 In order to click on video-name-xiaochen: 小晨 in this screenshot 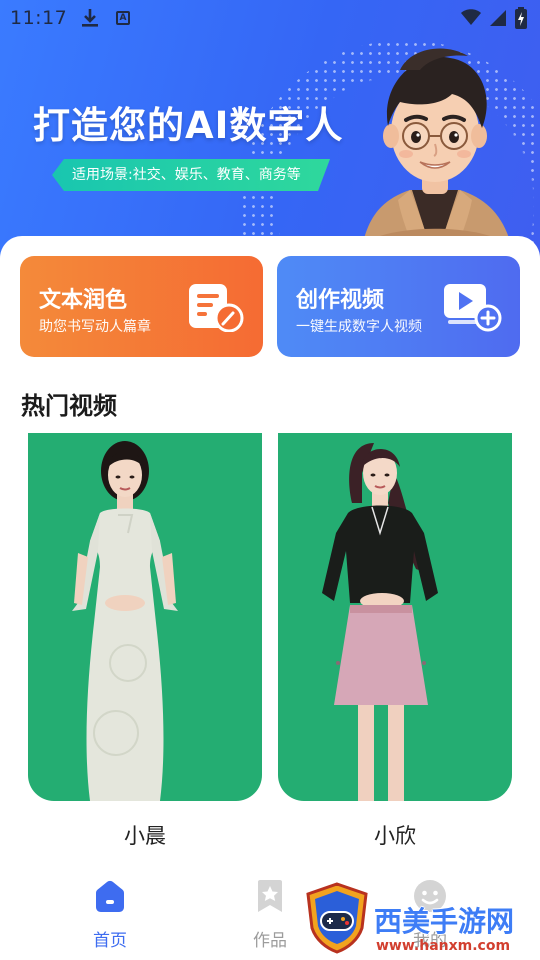, I will do `click(145, 836)`.